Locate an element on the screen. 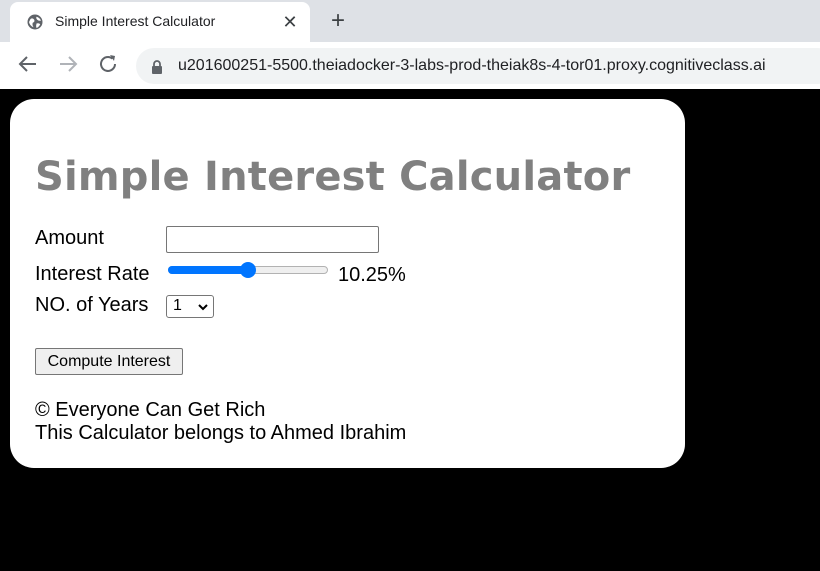 The image size is (820, 571). globe-icon is located at coordinates (35, 22).